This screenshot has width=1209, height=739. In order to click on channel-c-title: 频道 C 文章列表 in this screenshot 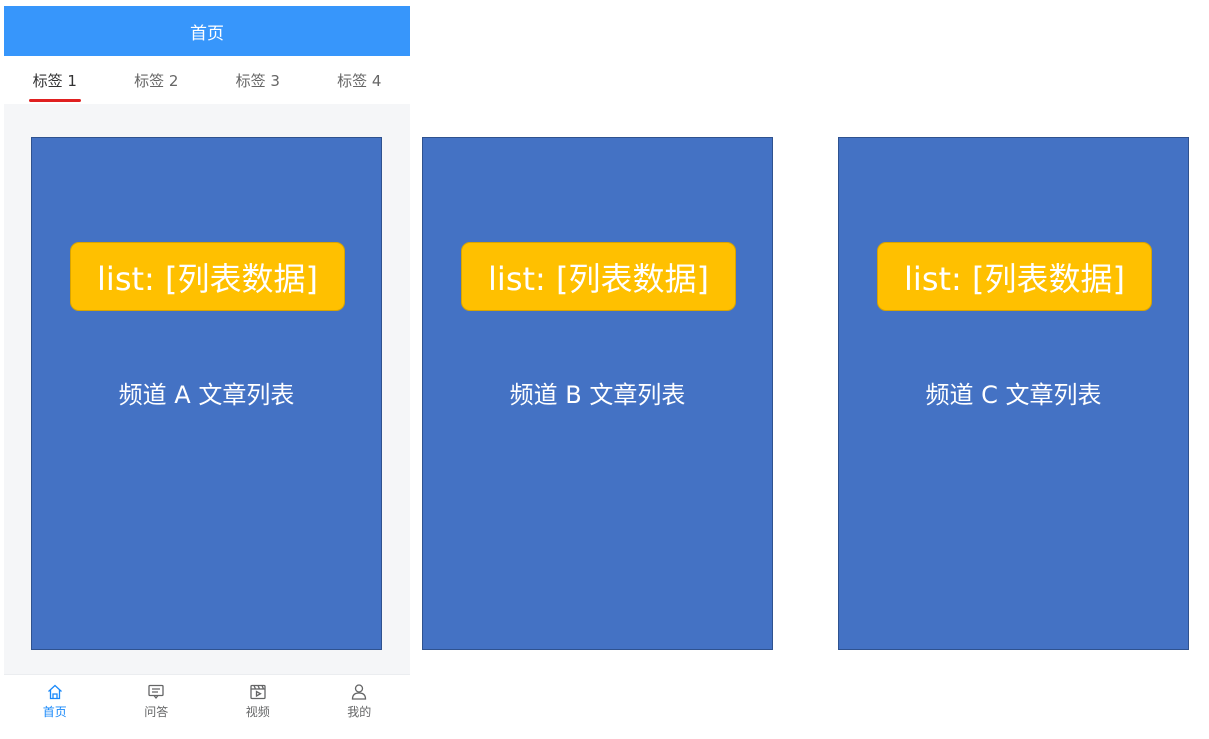, I will do `click(1013, 395)`.